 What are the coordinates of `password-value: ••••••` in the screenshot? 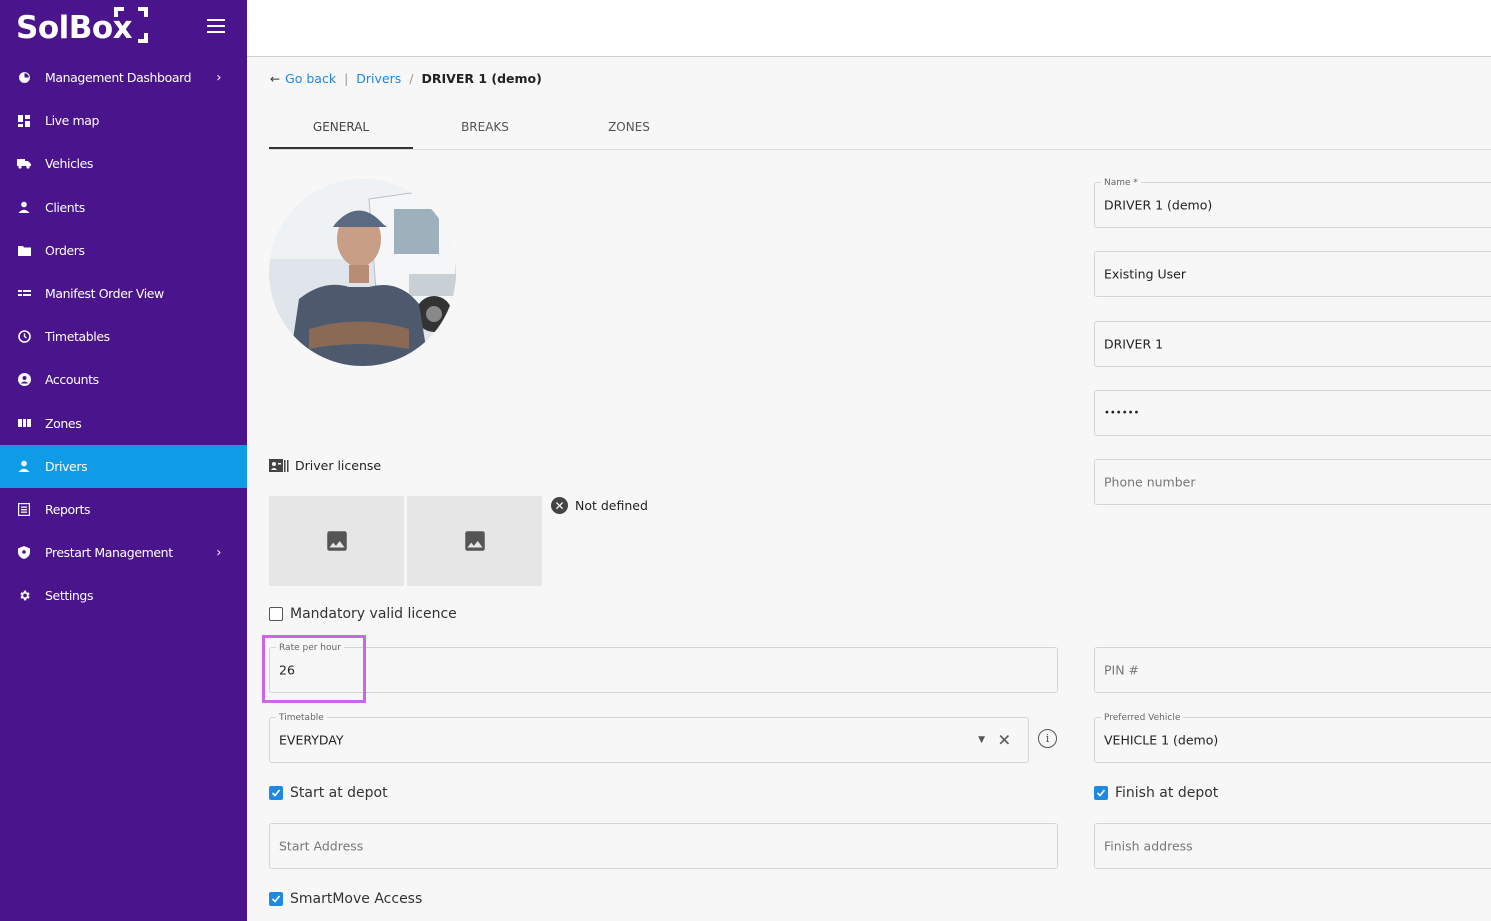 It's located at (1122, 413).